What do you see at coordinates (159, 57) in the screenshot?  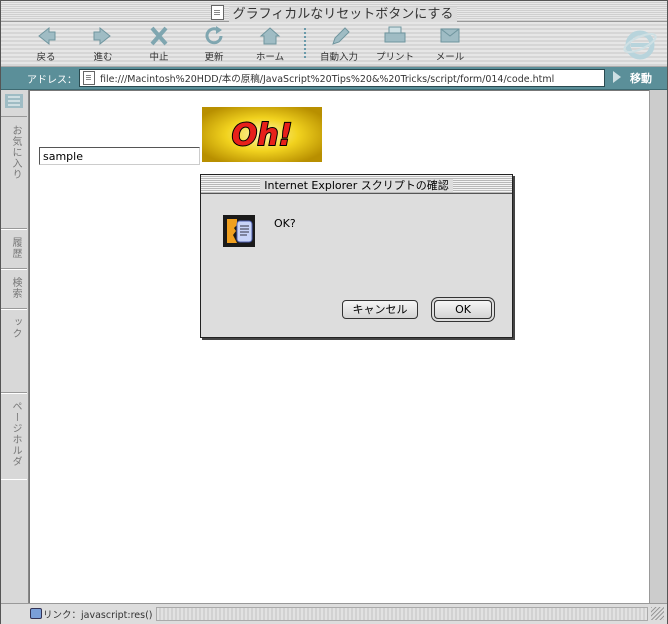 I see `stop-label: 中止` at bounding box center [159, 57].